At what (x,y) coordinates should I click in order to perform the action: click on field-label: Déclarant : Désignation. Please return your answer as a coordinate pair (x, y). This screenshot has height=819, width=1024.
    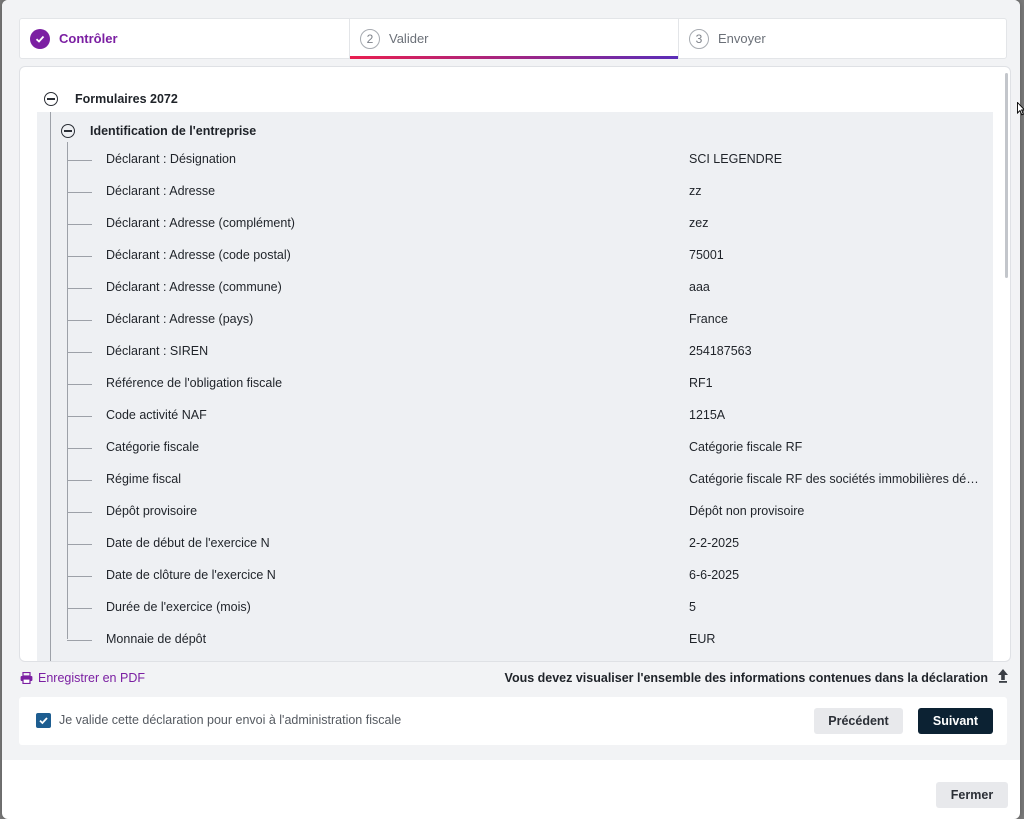
    Looking at the image, I should click on (171, 159).